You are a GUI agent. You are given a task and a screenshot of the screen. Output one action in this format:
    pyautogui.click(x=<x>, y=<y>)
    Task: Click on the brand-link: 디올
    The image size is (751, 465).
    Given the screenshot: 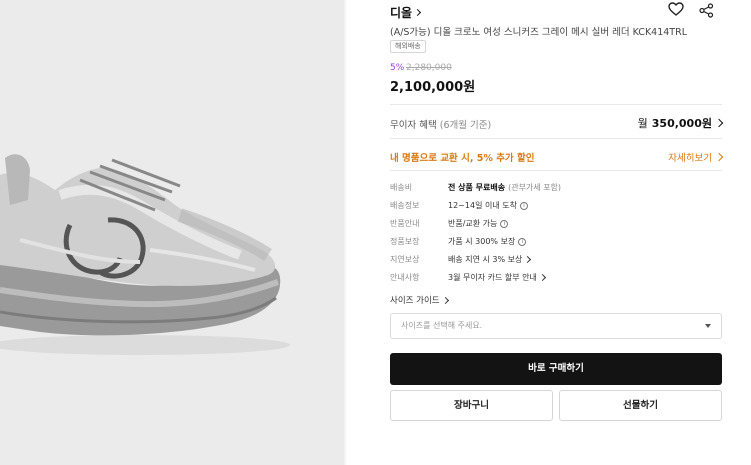 What is the action you would take?
    pyautogui.click(x=406, y=12)
    